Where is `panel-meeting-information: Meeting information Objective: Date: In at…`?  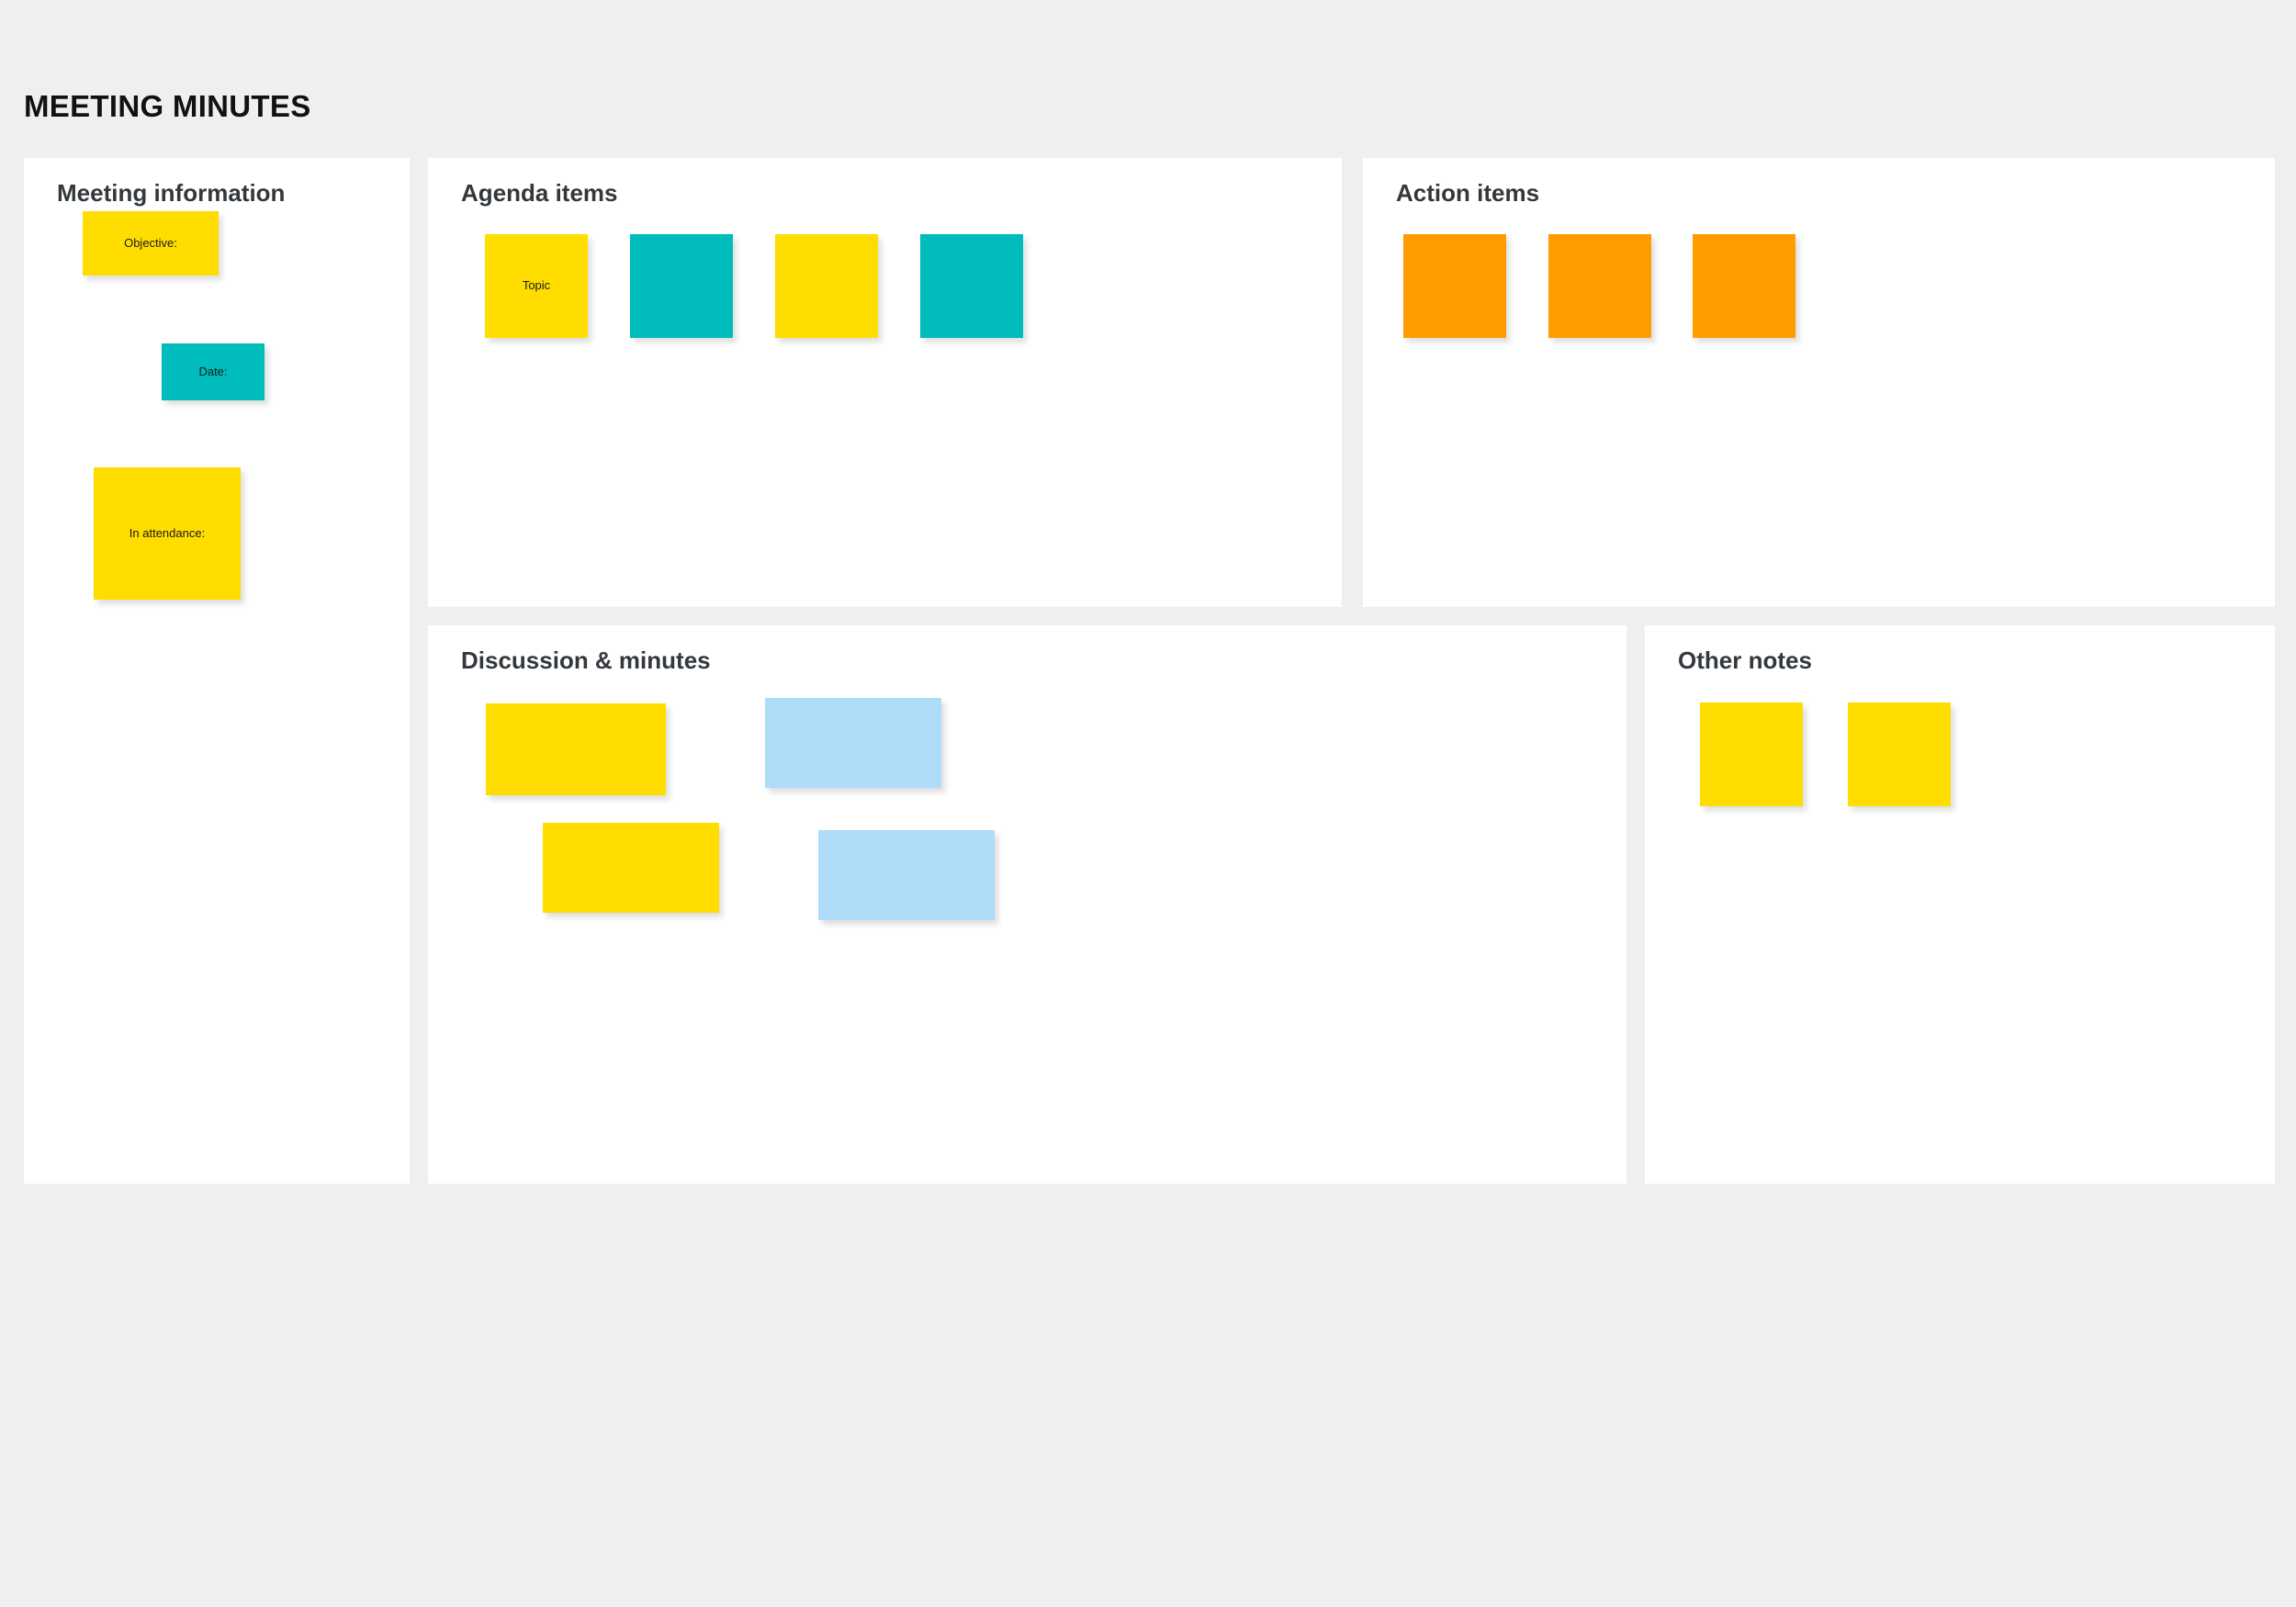 panel-meeting-information: Meeting information Objective: Date: In at… is located at coordinates (217, 671).